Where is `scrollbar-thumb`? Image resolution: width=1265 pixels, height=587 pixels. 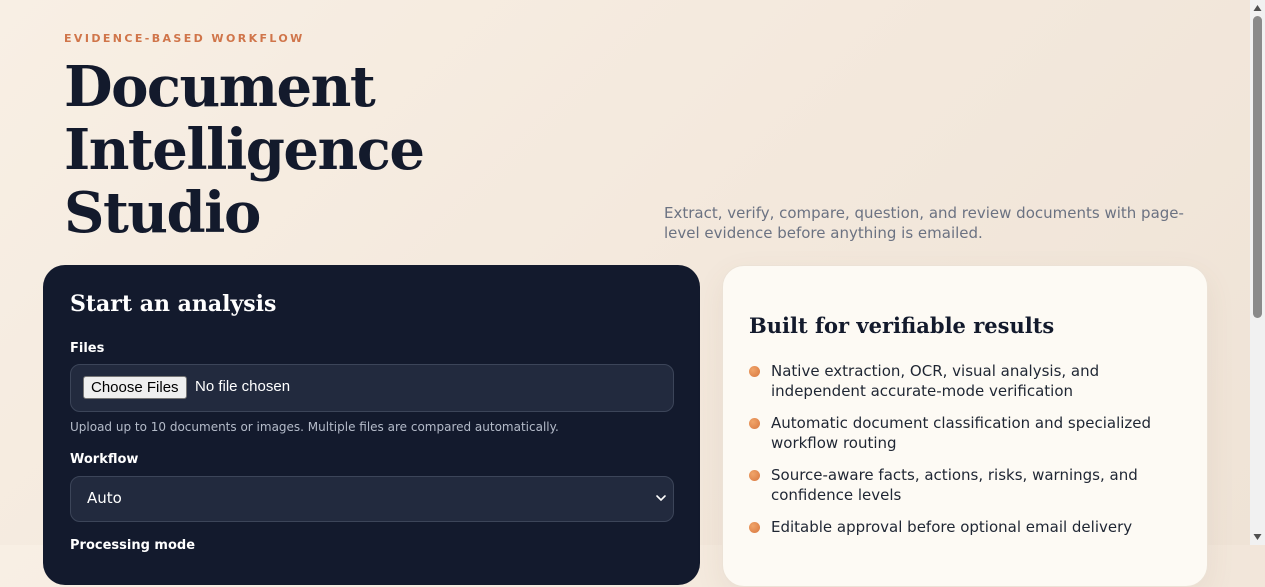 scrollbar-thumb is located at coordinates (1257, 167).